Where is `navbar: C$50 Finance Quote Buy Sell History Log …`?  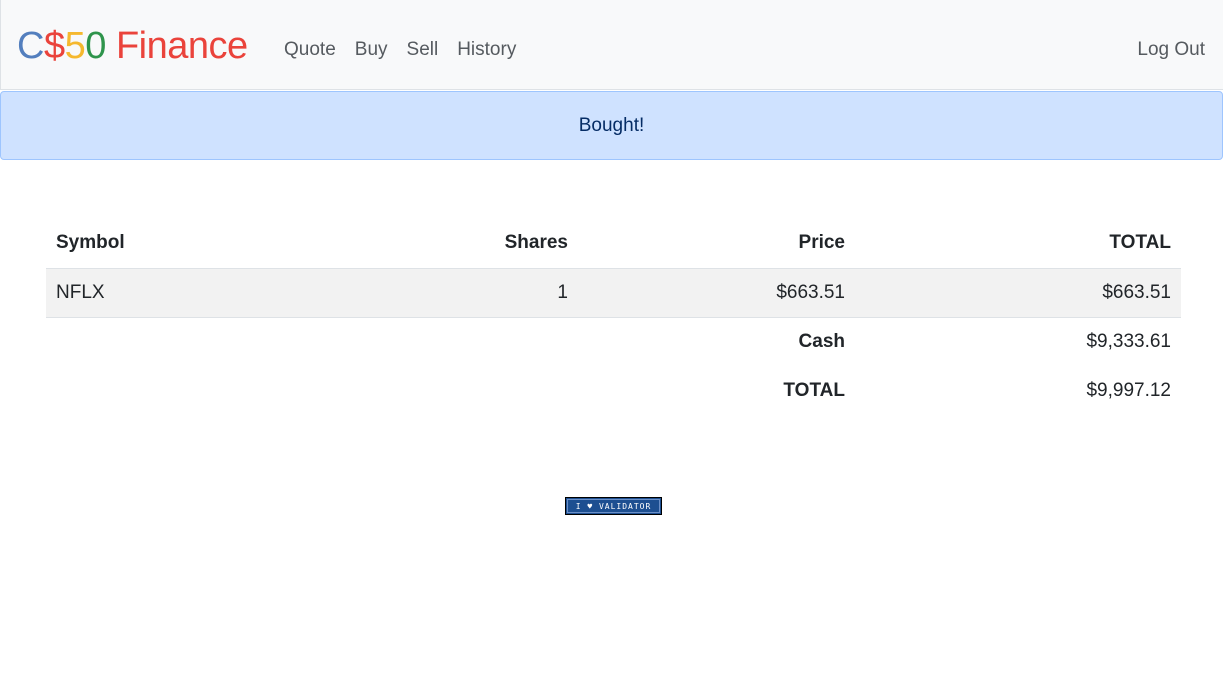
navbar: C$50 Finance Quote Buy Sell History Log … is located at coordinates (611, 45).